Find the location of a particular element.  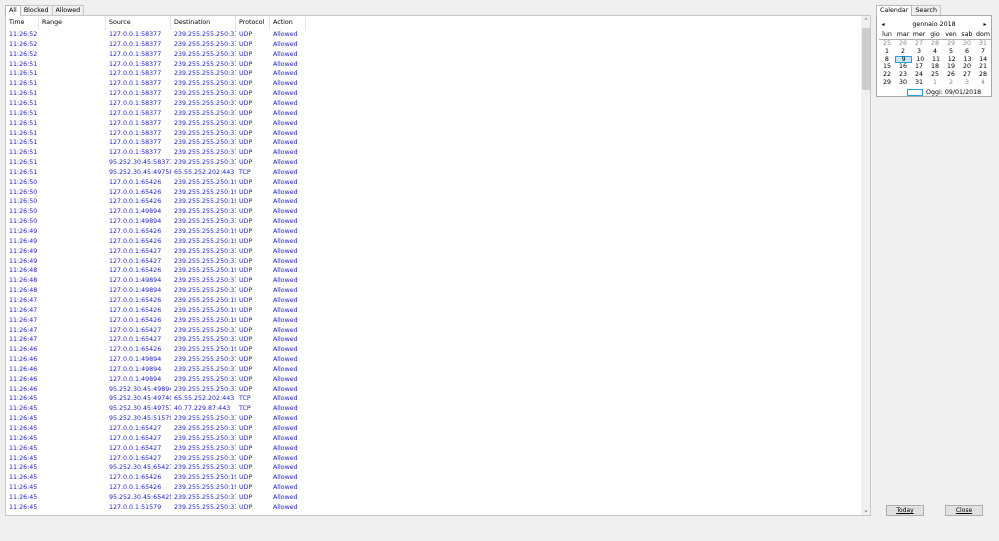

column-header-protocol: Protocol is located at coordinates (253, 23).